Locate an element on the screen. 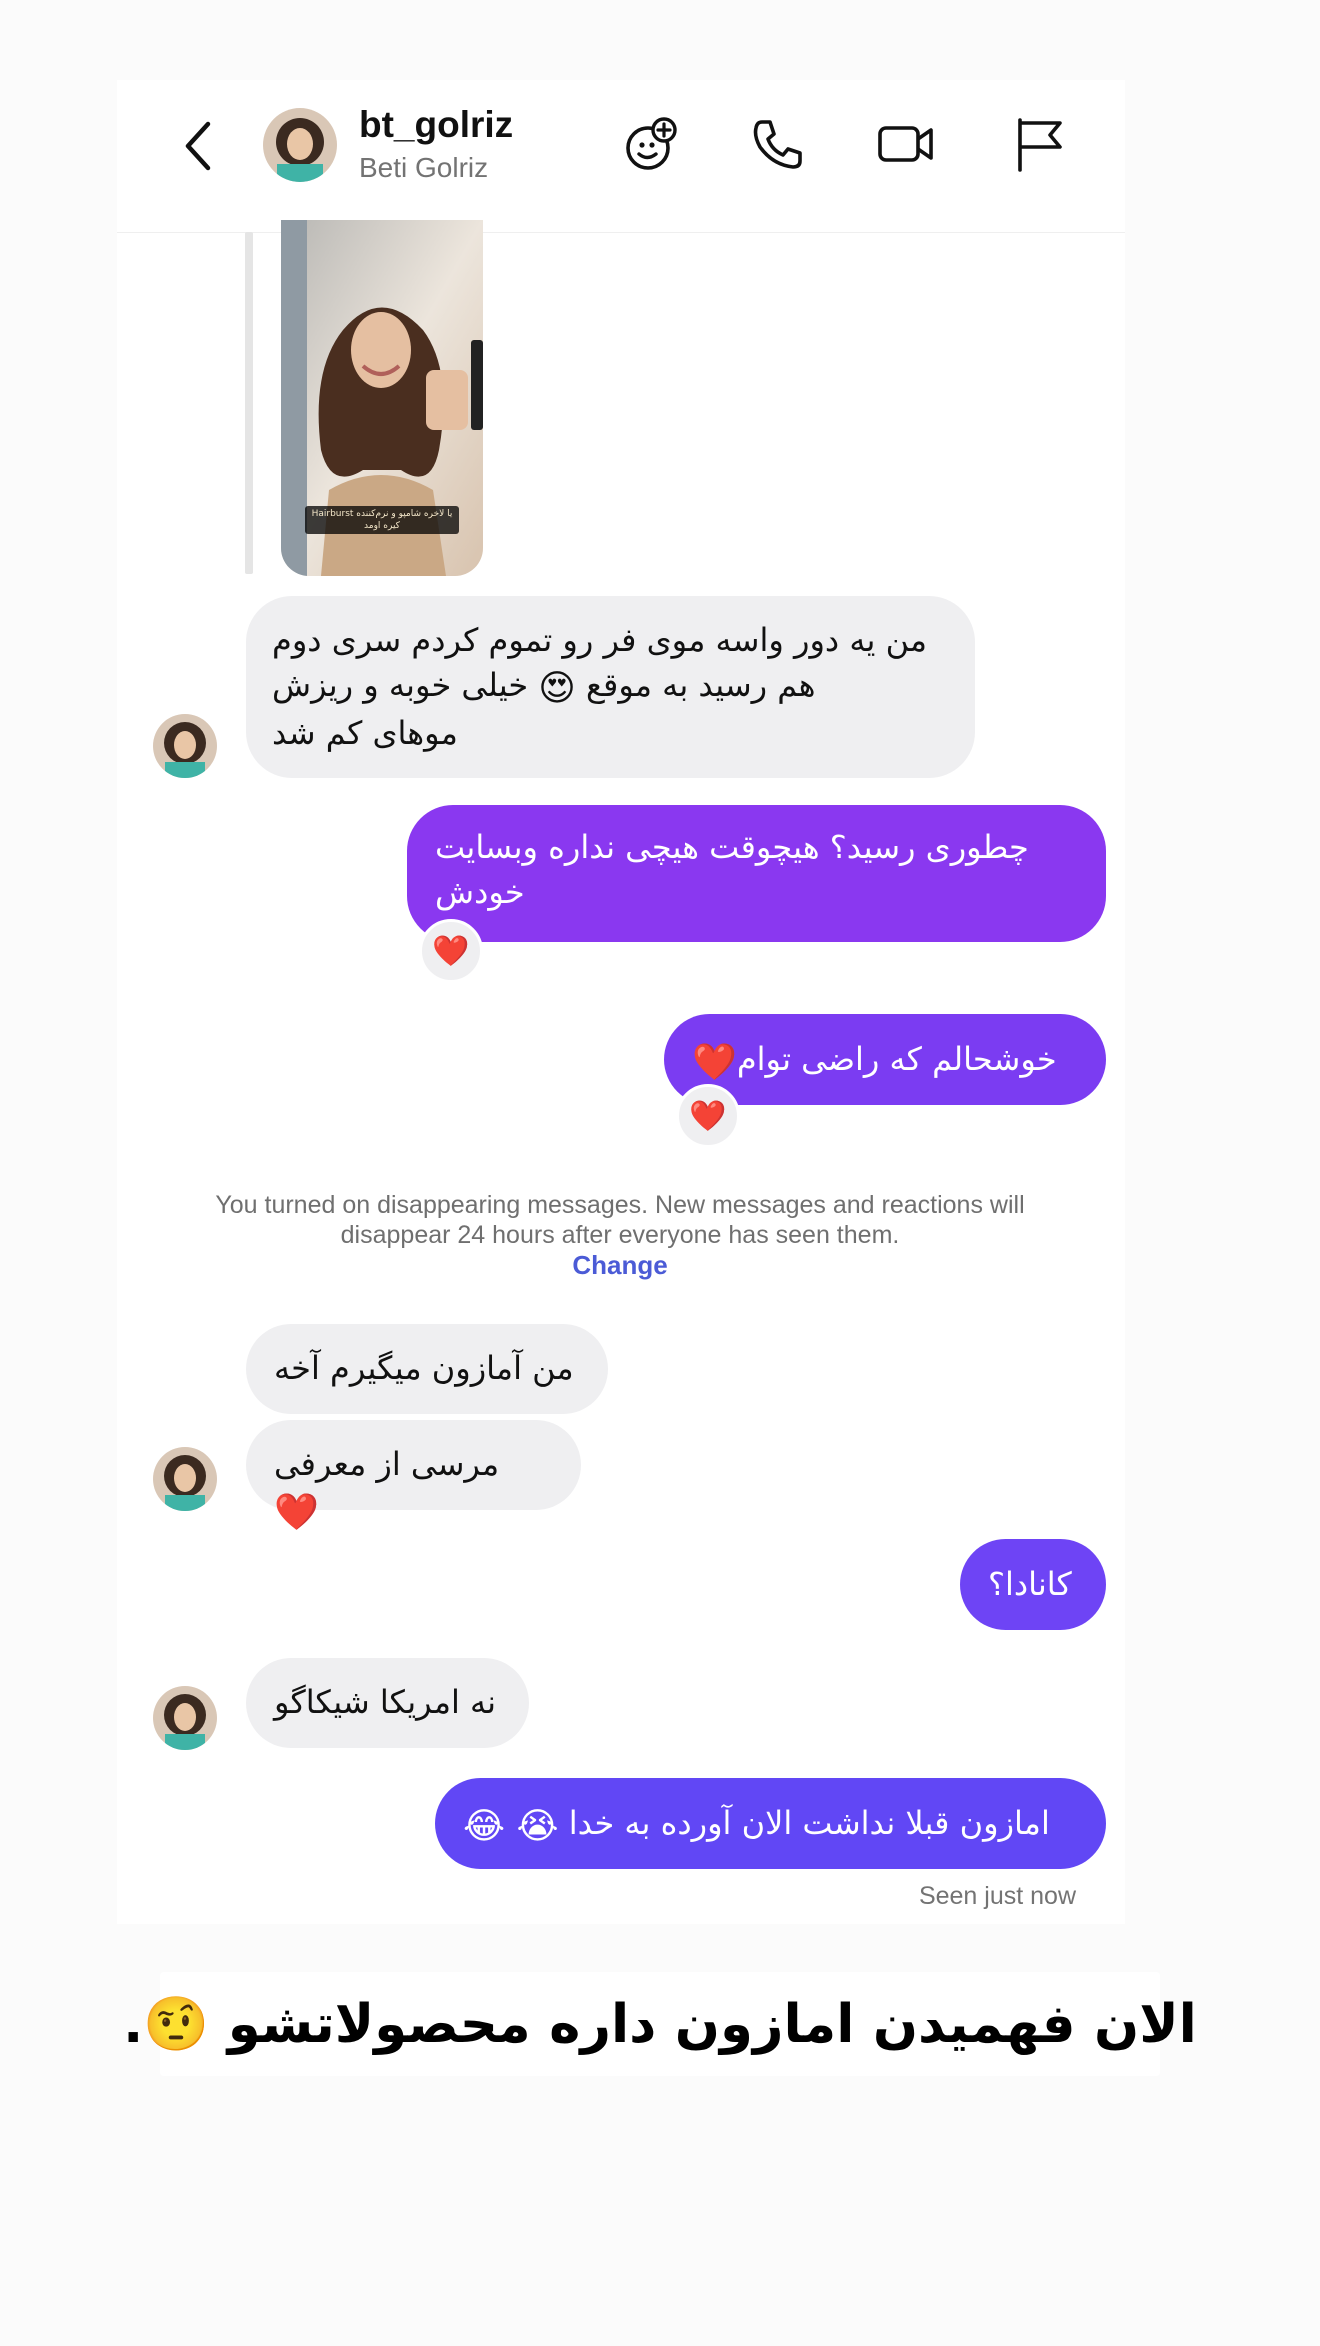 This screenshot has width=1320, height=2346. flag-icon is located at coordinates (1040, 144).